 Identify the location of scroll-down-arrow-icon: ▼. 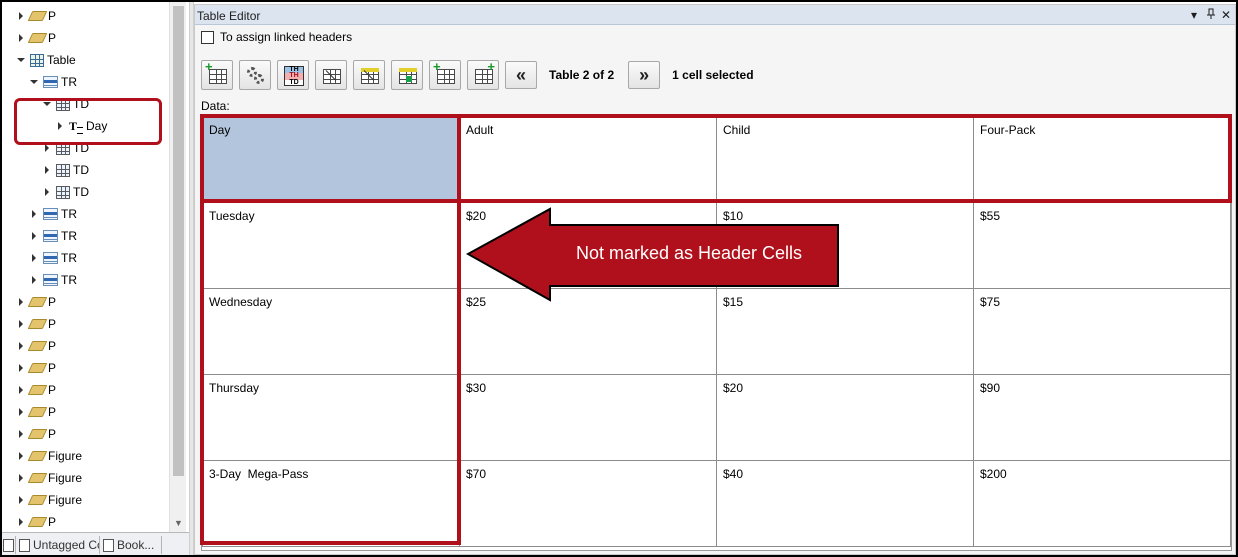
(178, 523).